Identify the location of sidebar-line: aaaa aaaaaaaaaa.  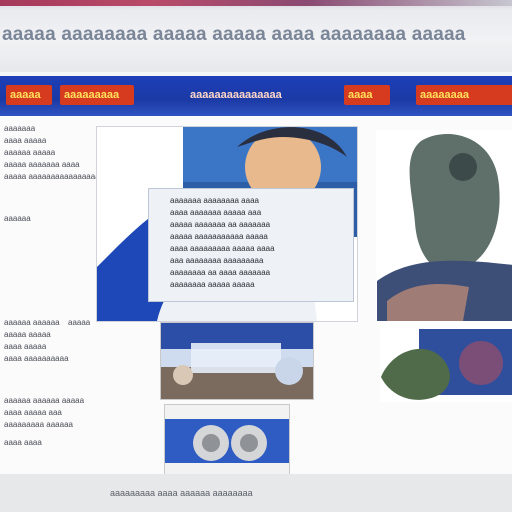
(36, 359).